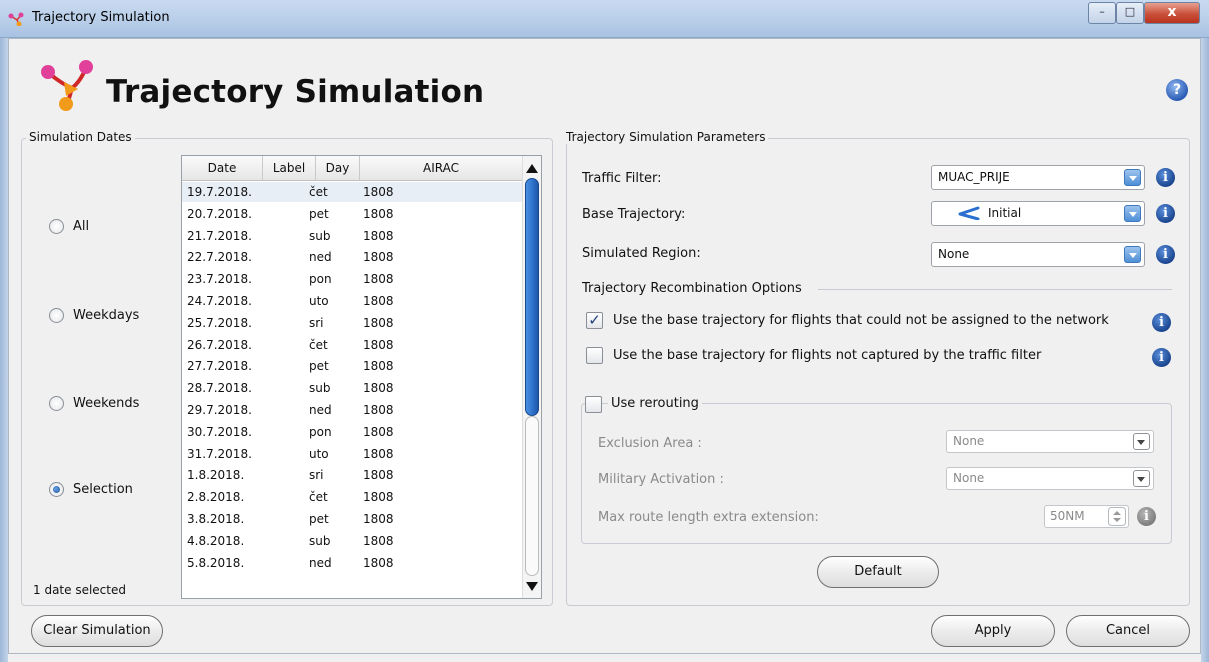 This screenshot has height=662, width=1209. What do you see at coordinates (106, 315) in the screenshot?
I see `radio-weekdays-label: Weekdays` at bounding box center [106, 315].